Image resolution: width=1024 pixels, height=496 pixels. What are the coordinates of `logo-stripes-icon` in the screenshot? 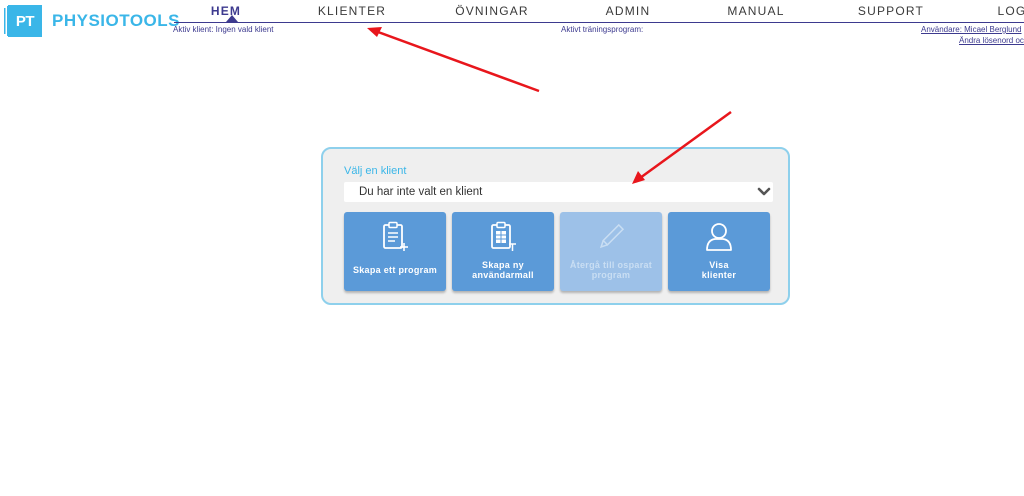 It's located at (6, 21).